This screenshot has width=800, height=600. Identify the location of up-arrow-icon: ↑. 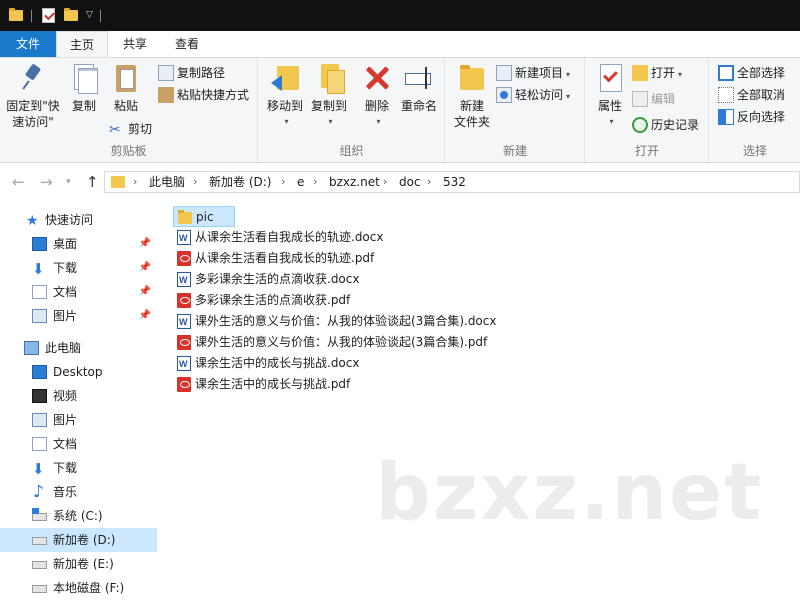
(92, 182).